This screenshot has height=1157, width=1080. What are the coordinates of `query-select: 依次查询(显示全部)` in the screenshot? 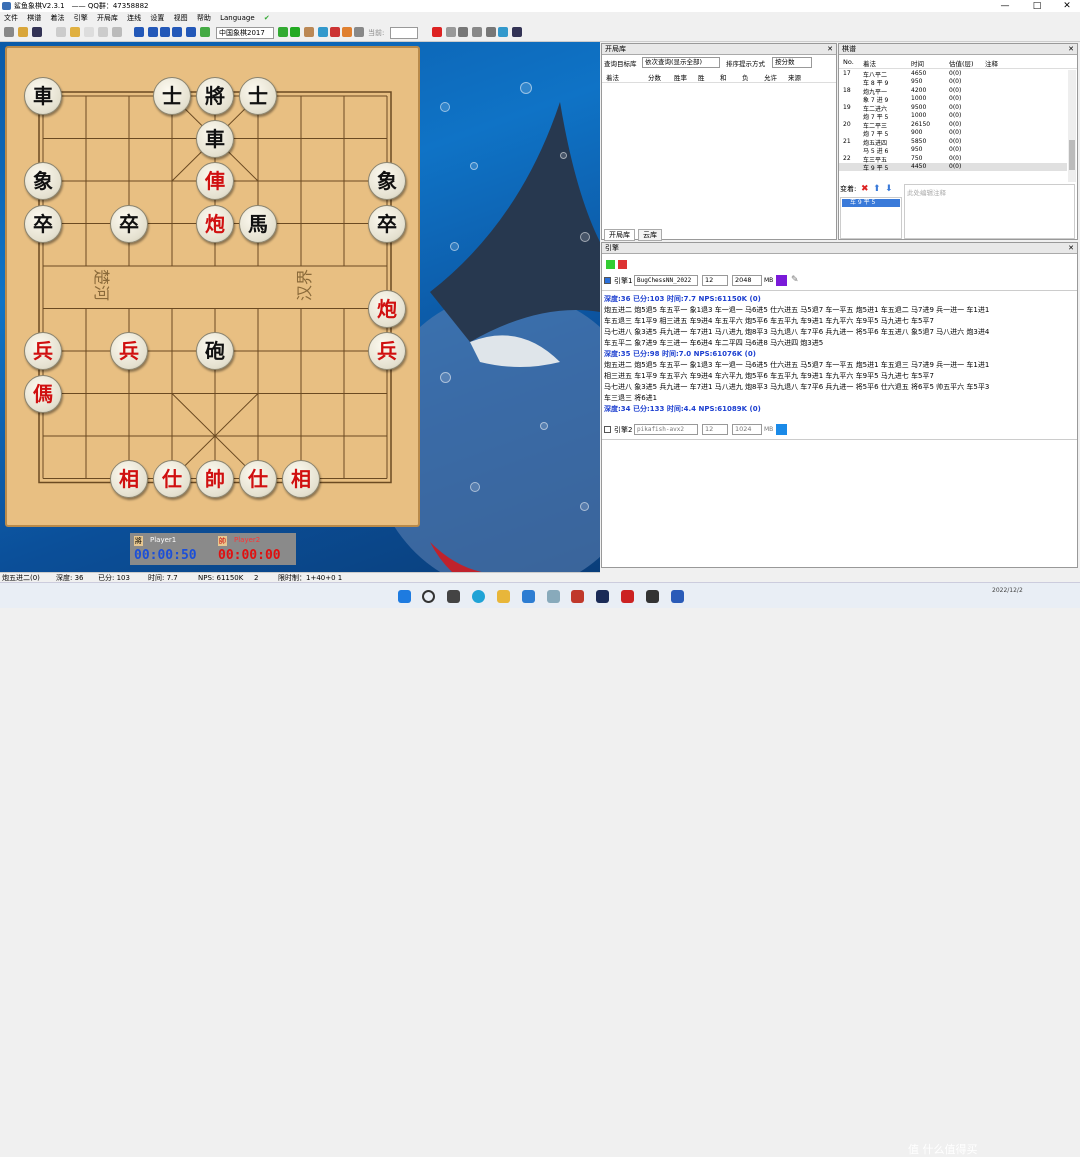 It's located at (681, 62).